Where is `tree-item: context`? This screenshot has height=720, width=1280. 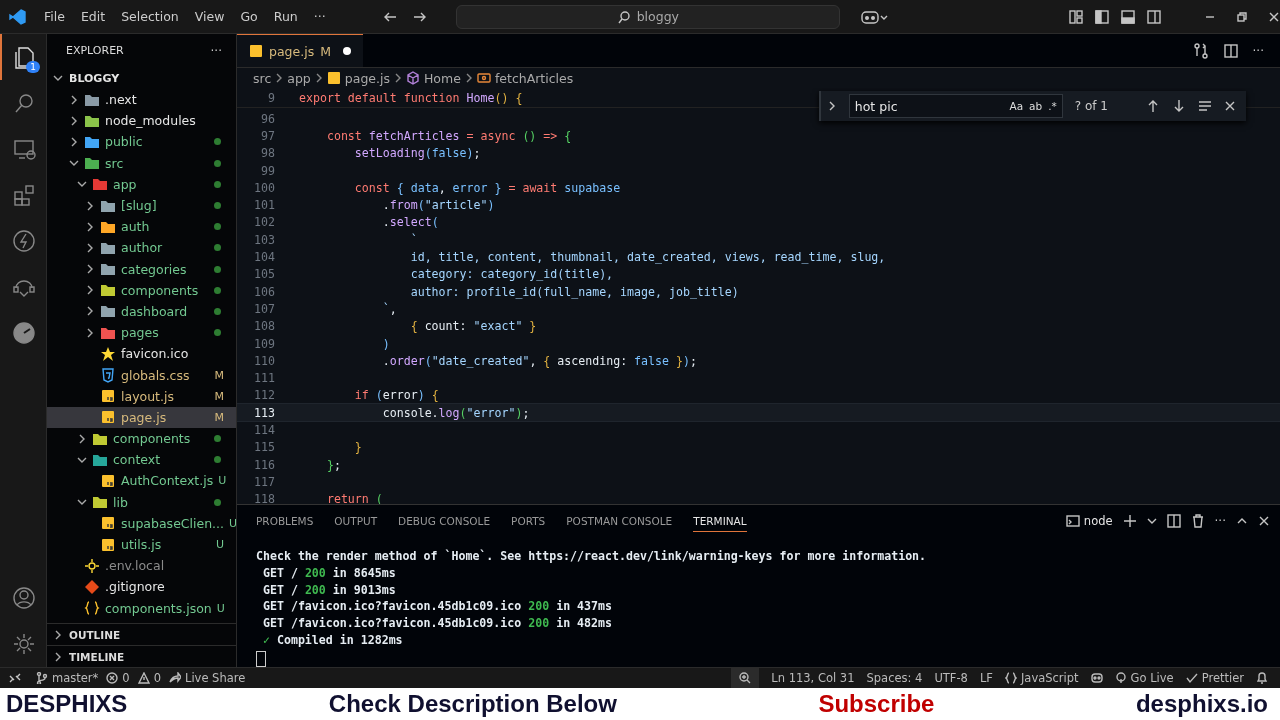 tree-item: context is located at coordinates (141, 460).